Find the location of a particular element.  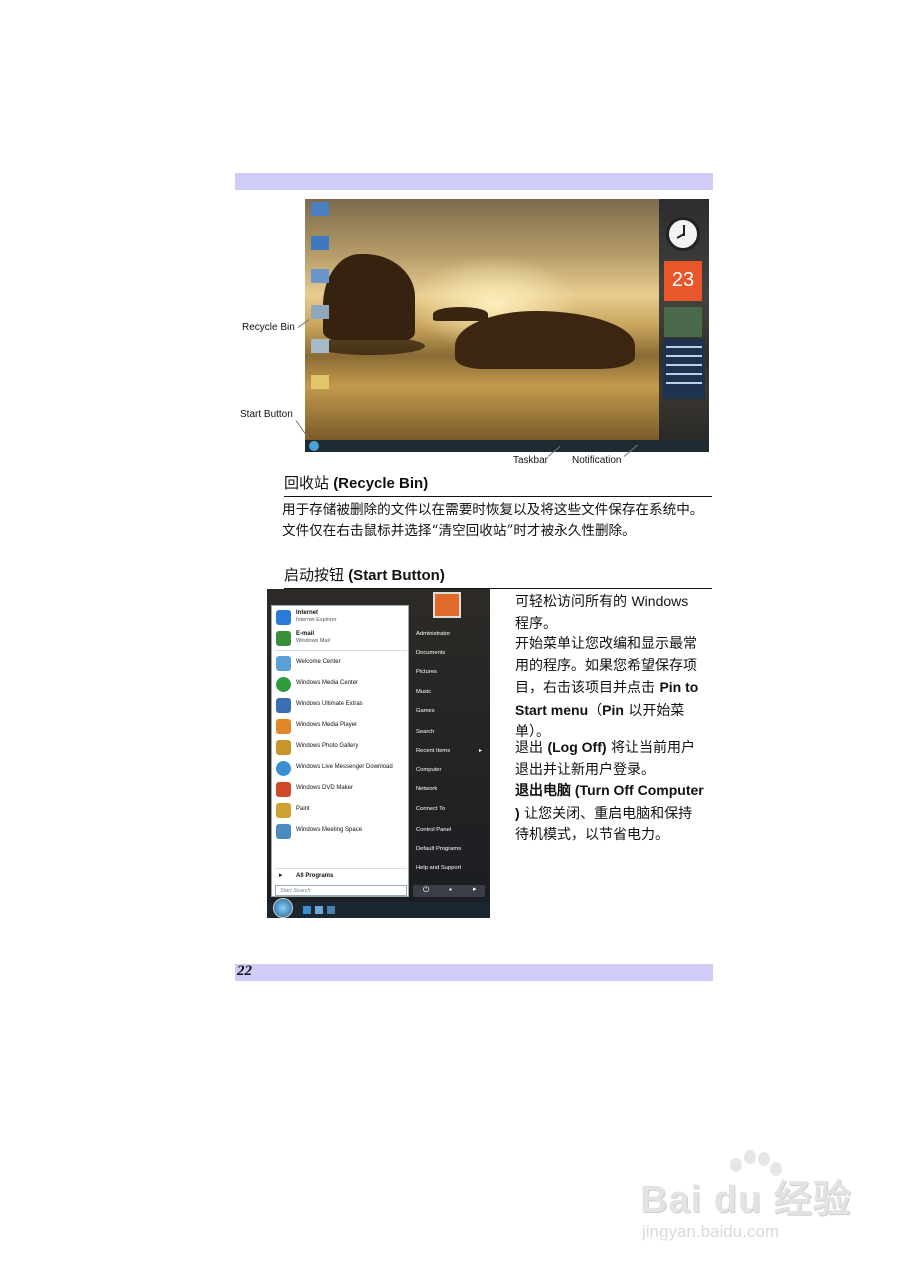

welcome-center-icon is located at coordinates (283, 663).